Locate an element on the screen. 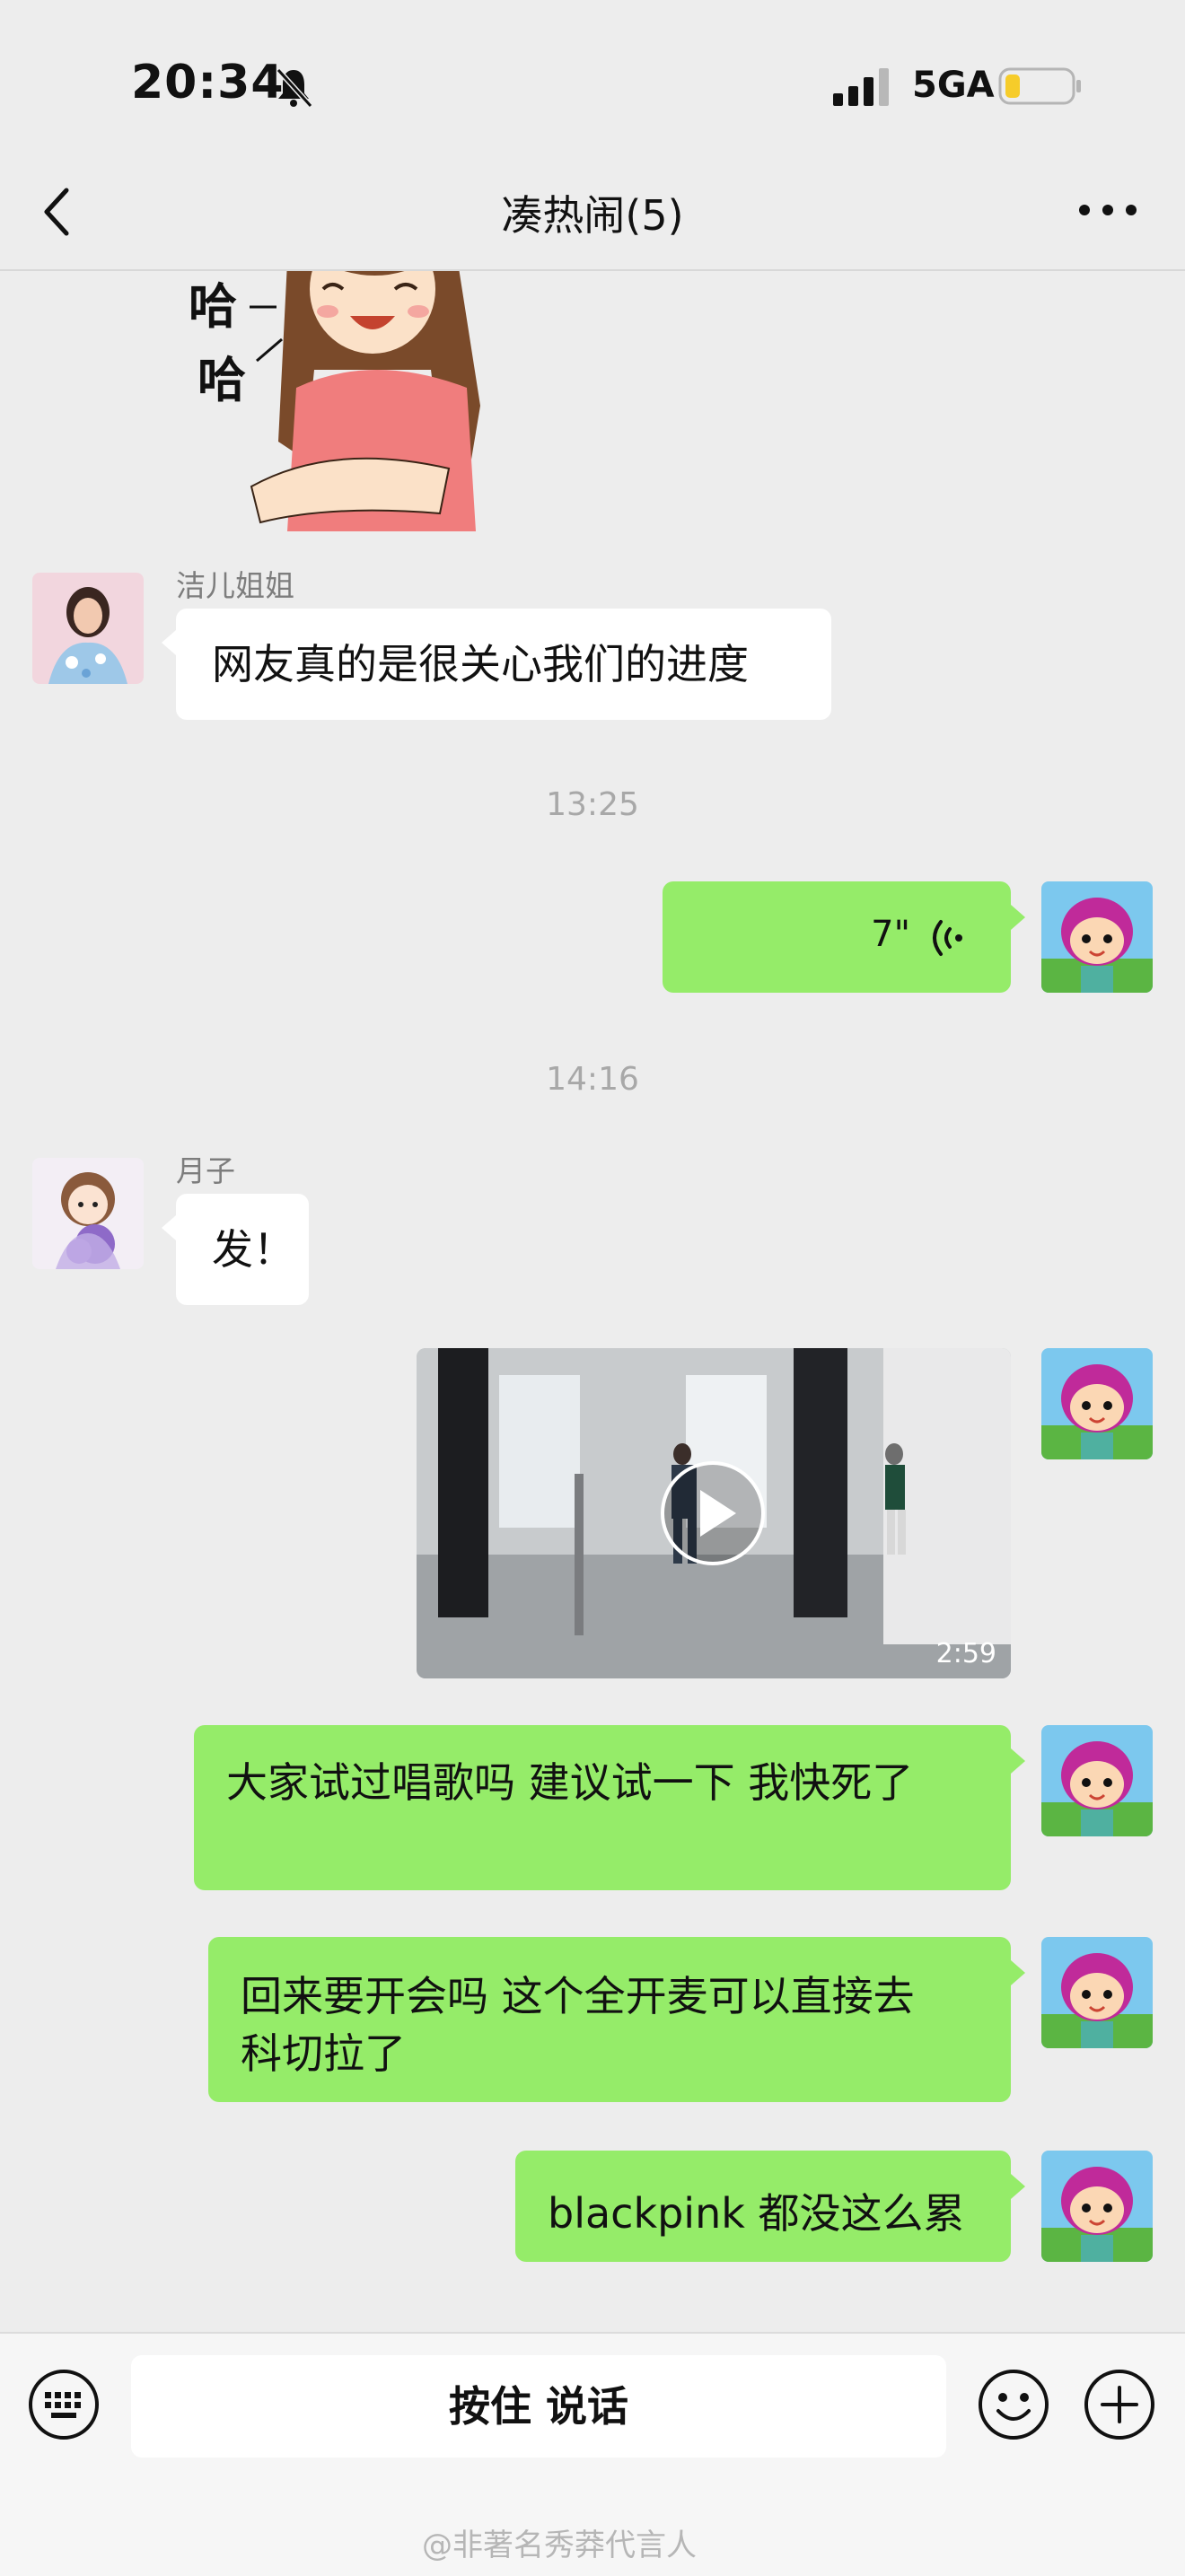  chat-timestamp: 14:16 is located at coordinates (592, 1079).